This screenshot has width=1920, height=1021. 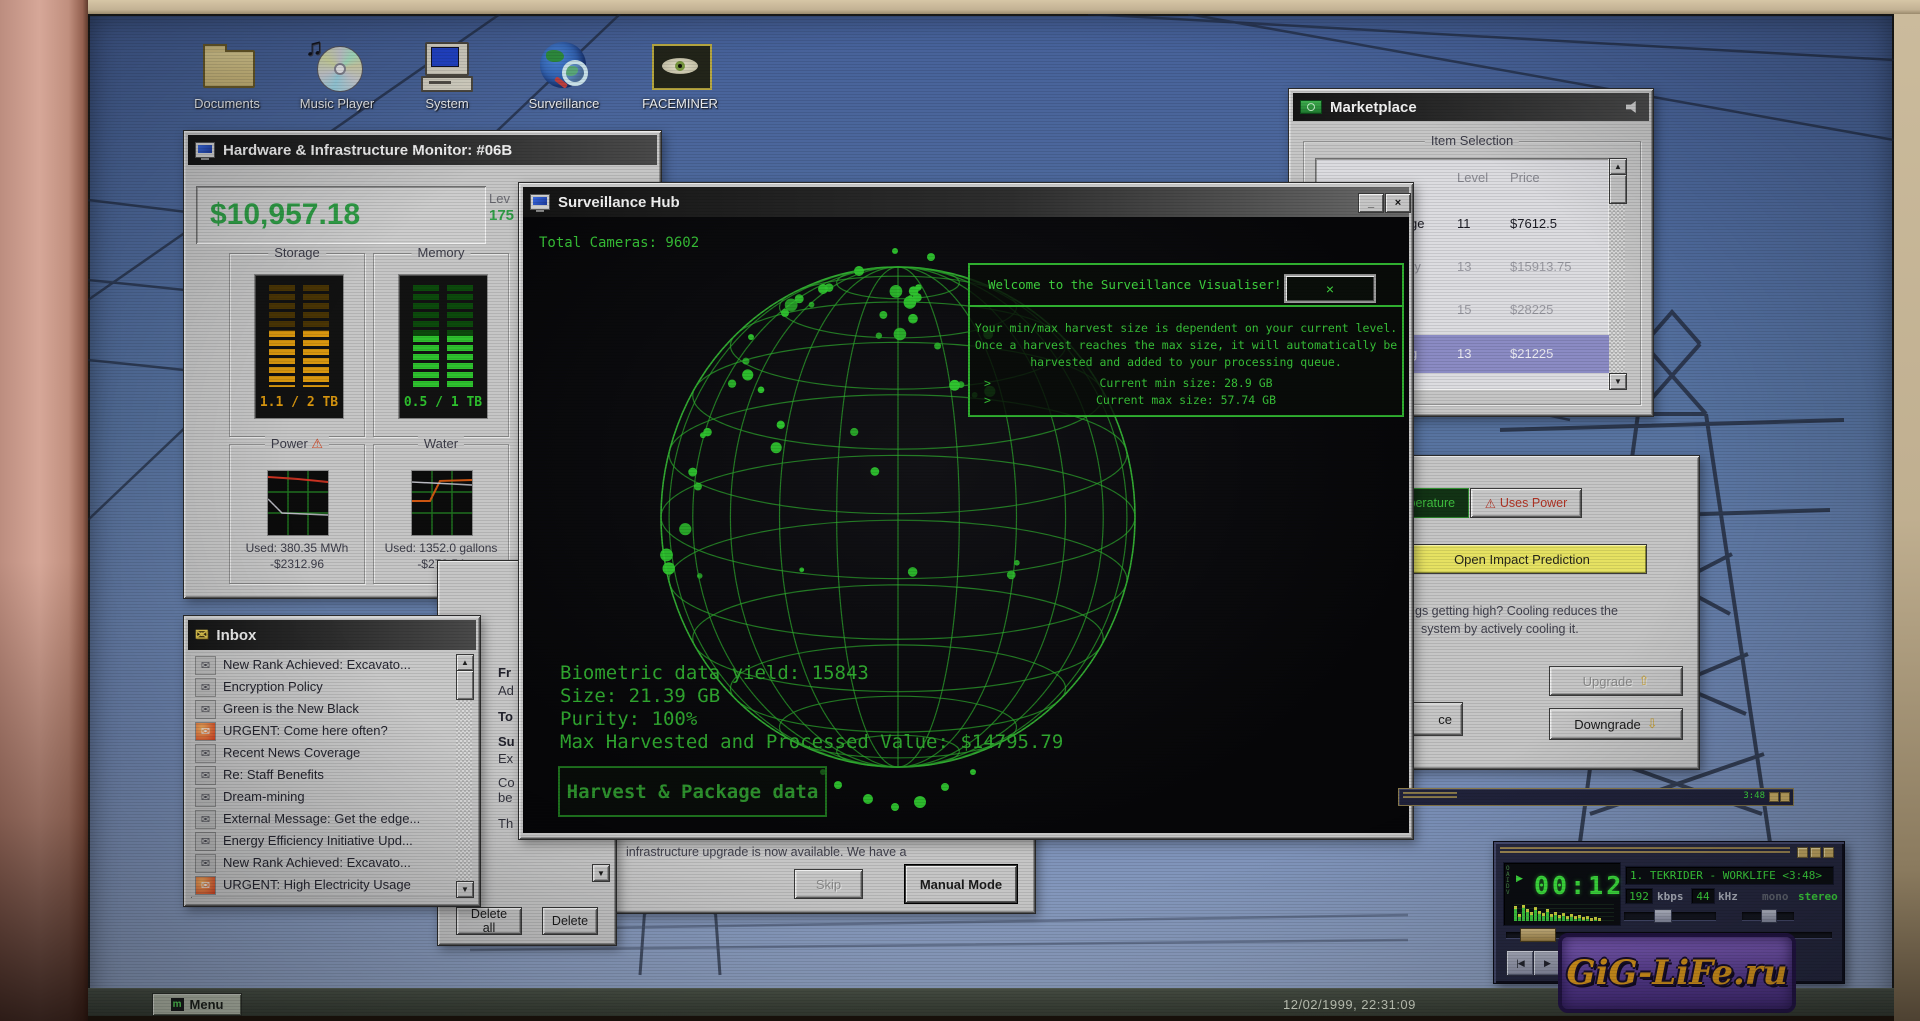 I want to click on menu-button: m Menu, so click(x=197, y=1004).